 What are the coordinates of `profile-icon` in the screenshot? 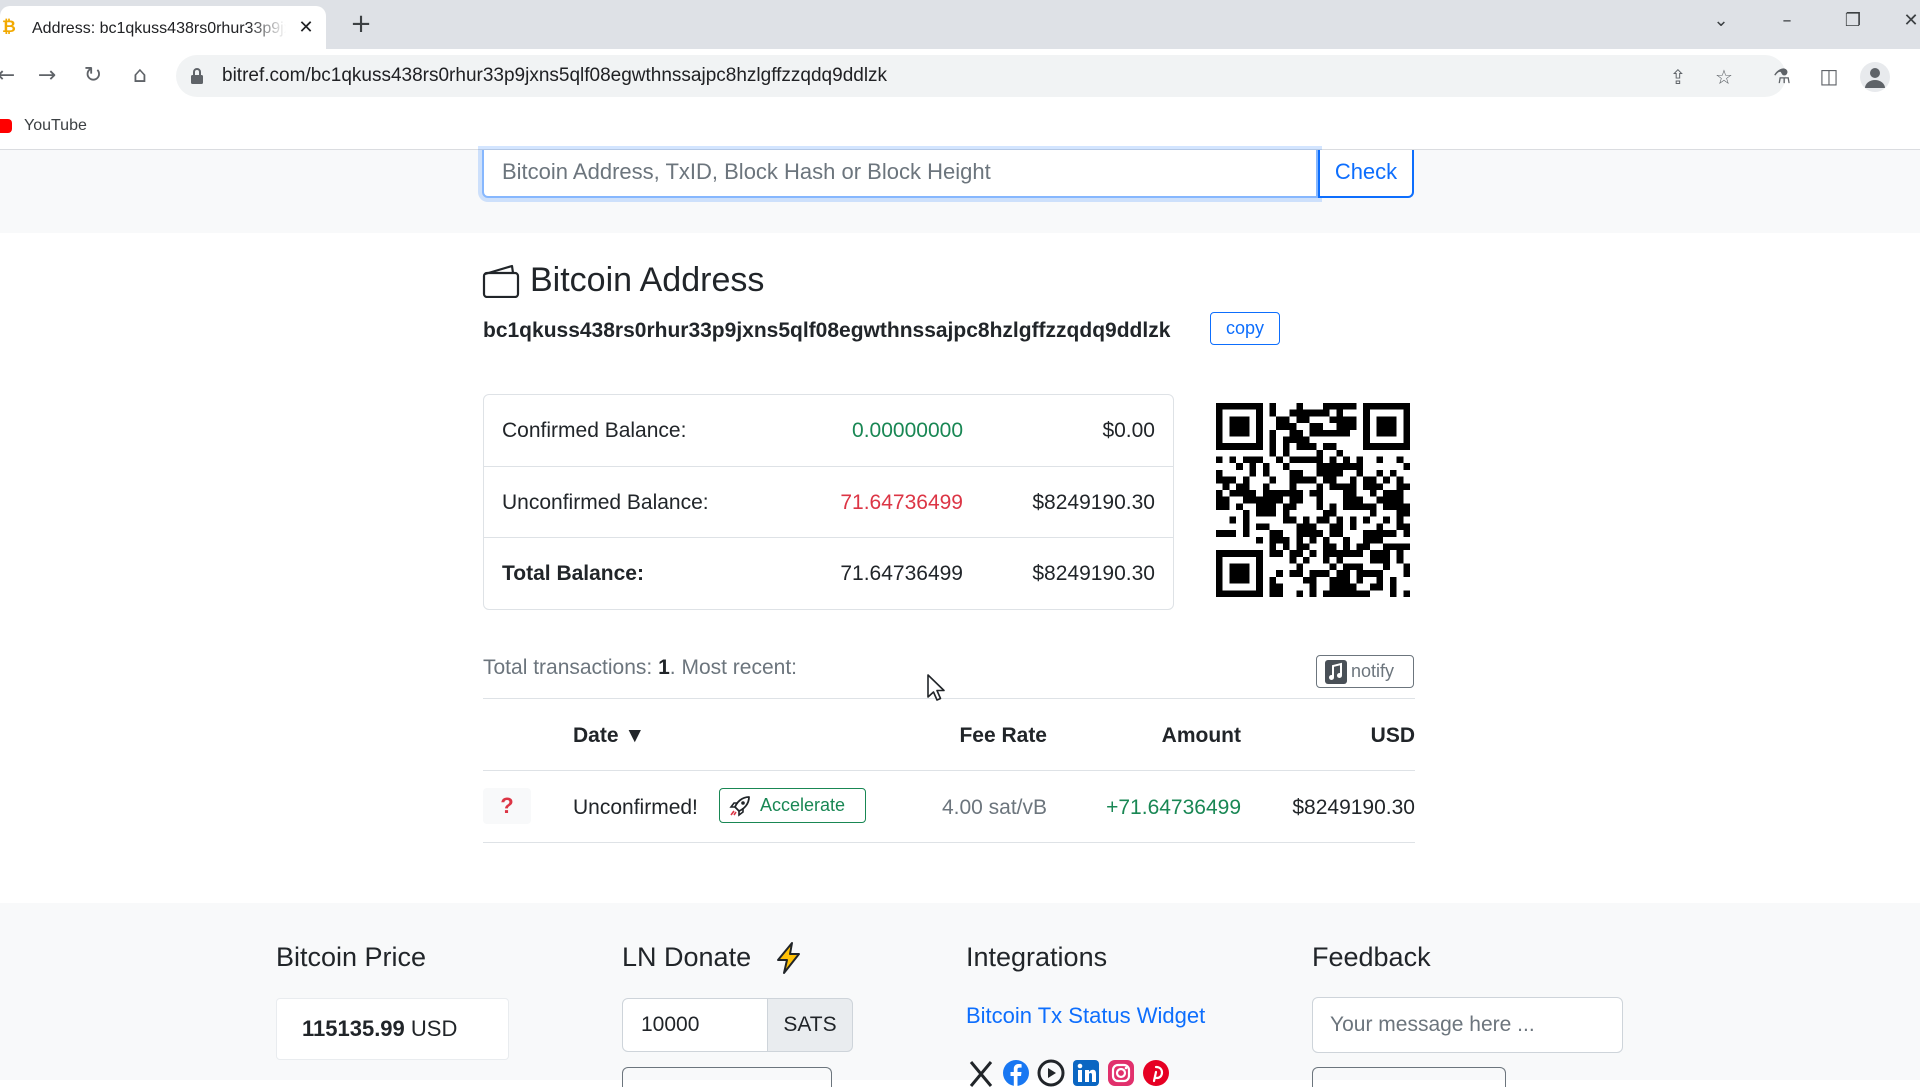 It's located at (1875, 77).